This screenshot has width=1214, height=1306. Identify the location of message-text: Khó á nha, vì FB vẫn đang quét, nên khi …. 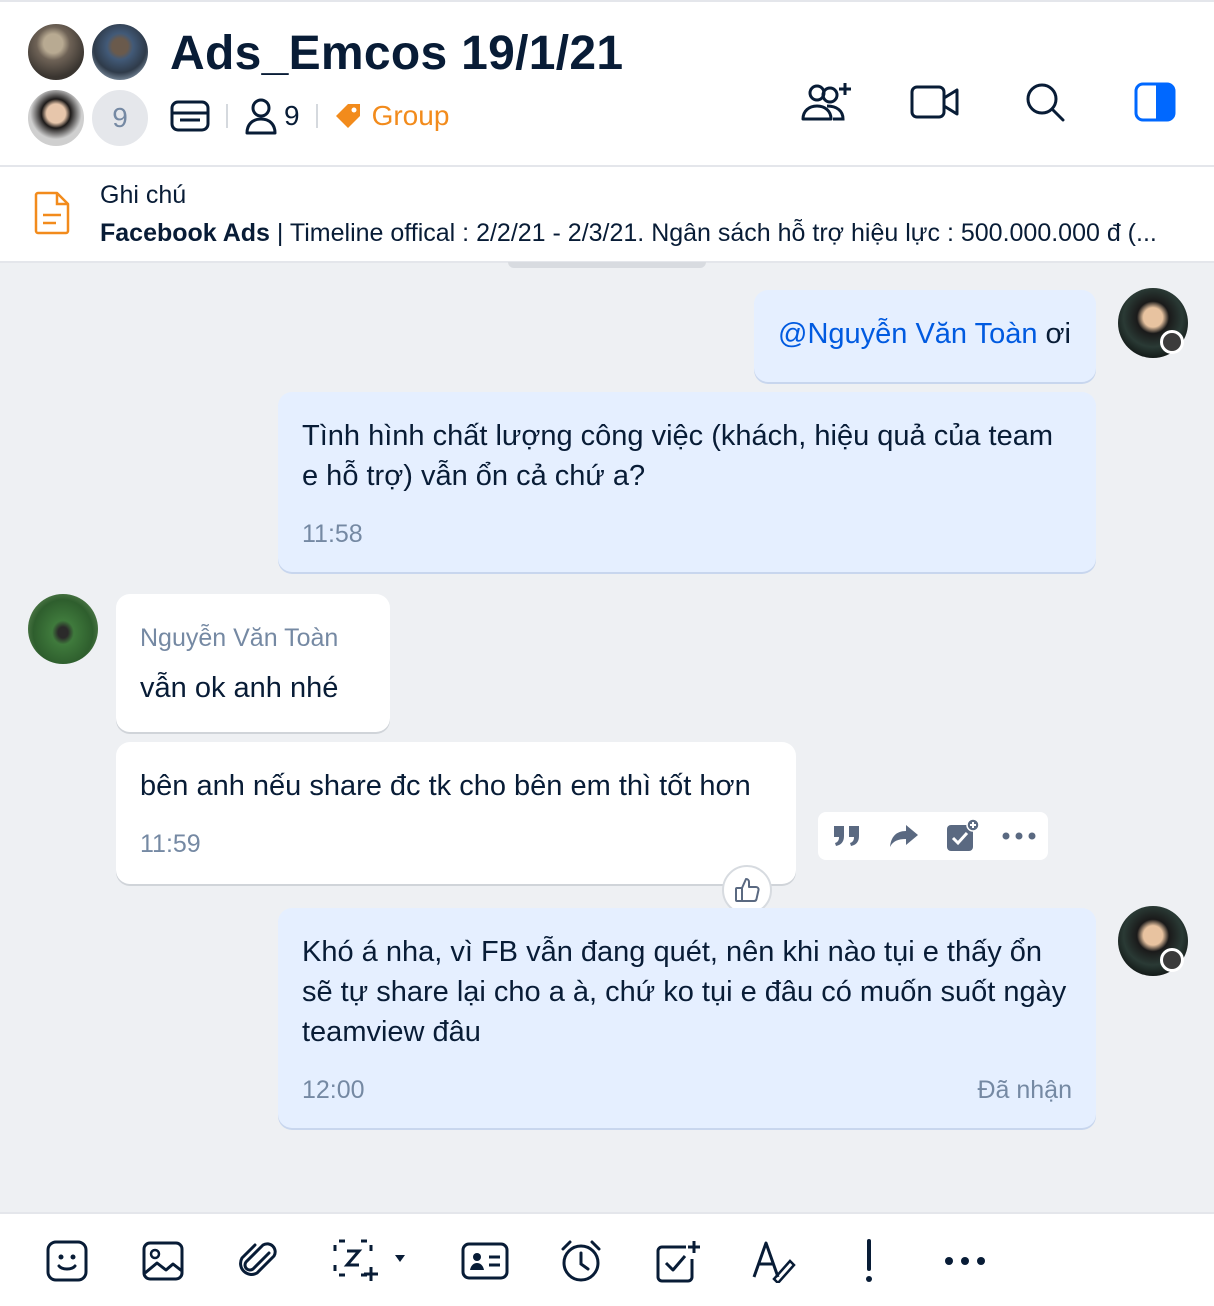
(684, 992).